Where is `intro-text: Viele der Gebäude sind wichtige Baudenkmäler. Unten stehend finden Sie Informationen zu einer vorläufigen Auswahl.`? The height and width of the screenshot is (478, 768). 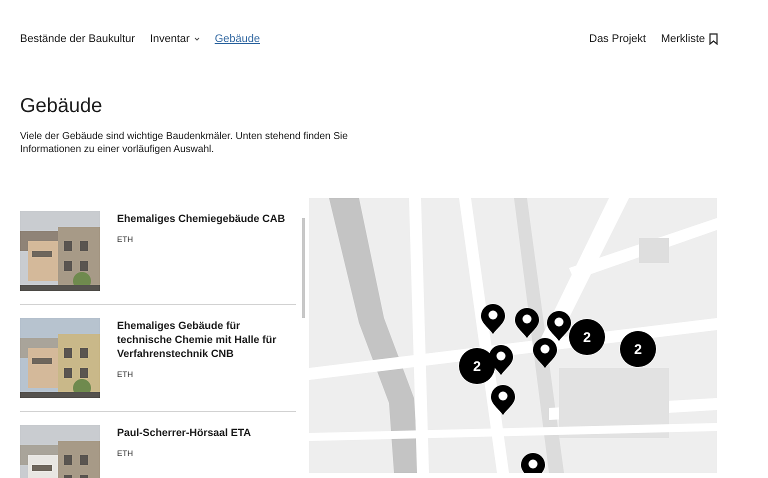
intro-text: Viele der Gebäude sind wichtige Baudenkmäler. Unten stehend finden Sie Informationen zu einer vorläufigen Auswahl. is located at coordinates (184, 143).